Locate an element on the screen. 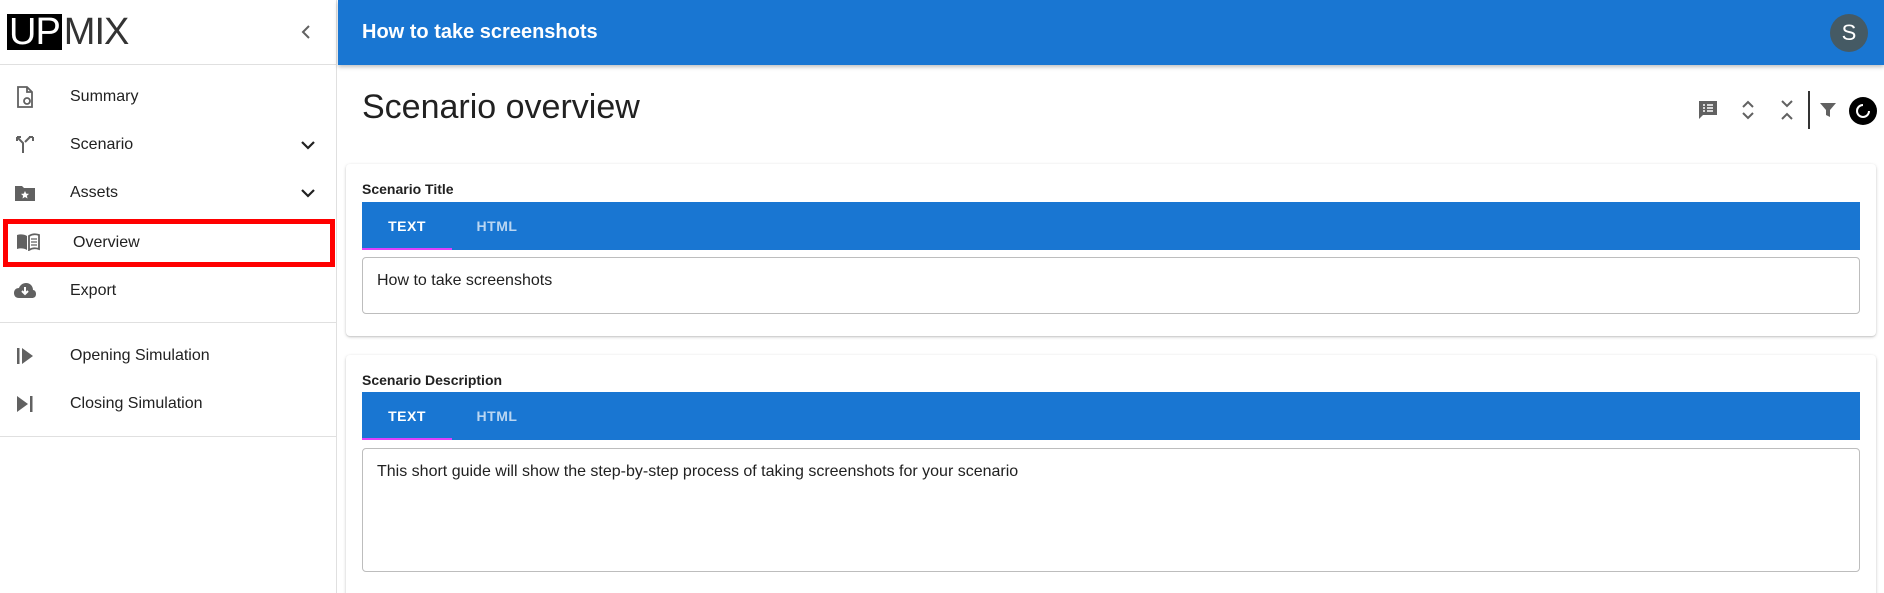  loading-icon is located at coordinates (1863, 111).